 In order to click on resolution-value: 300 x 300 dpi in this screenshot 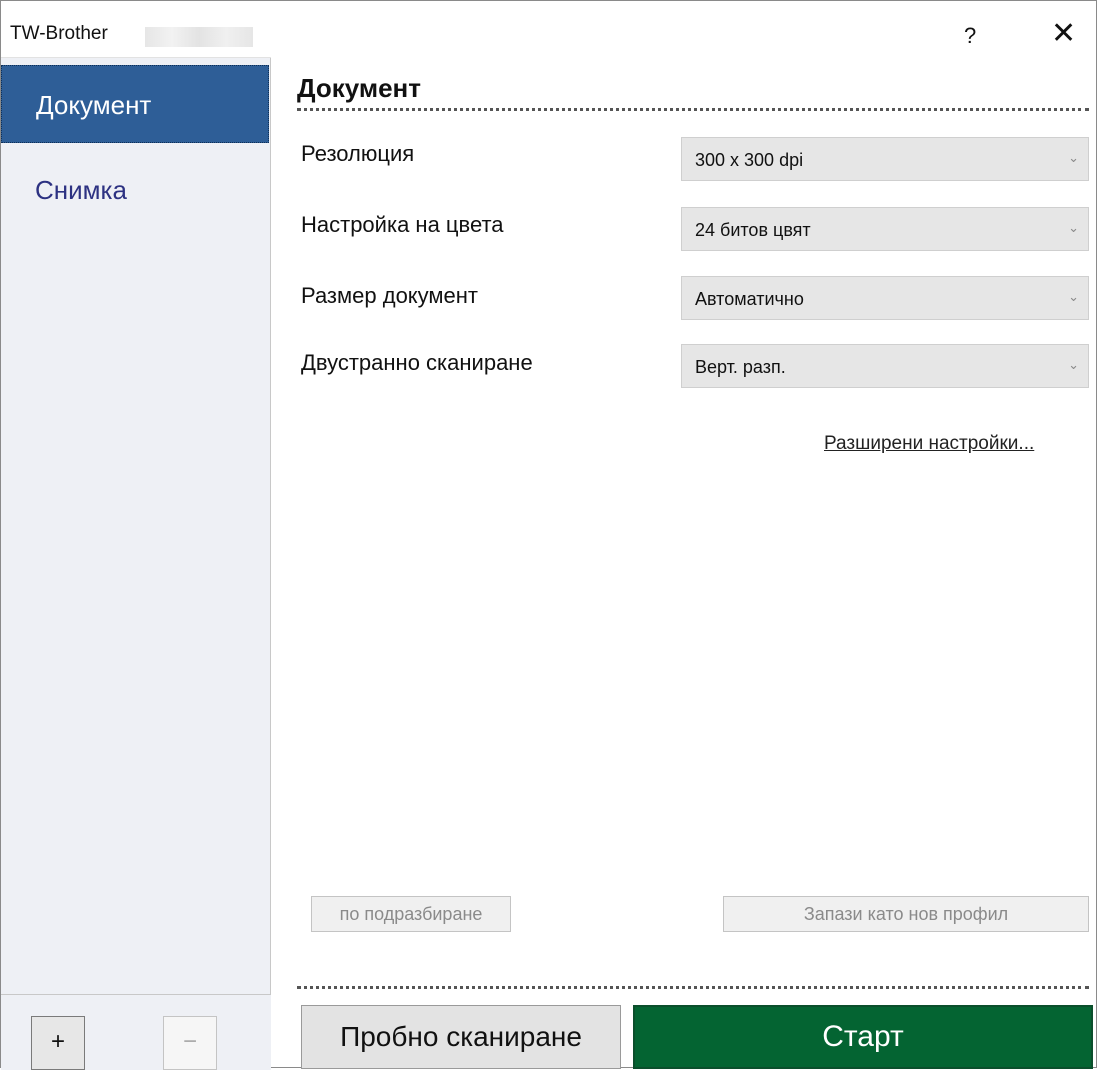, I will do `click(749, 160)`.